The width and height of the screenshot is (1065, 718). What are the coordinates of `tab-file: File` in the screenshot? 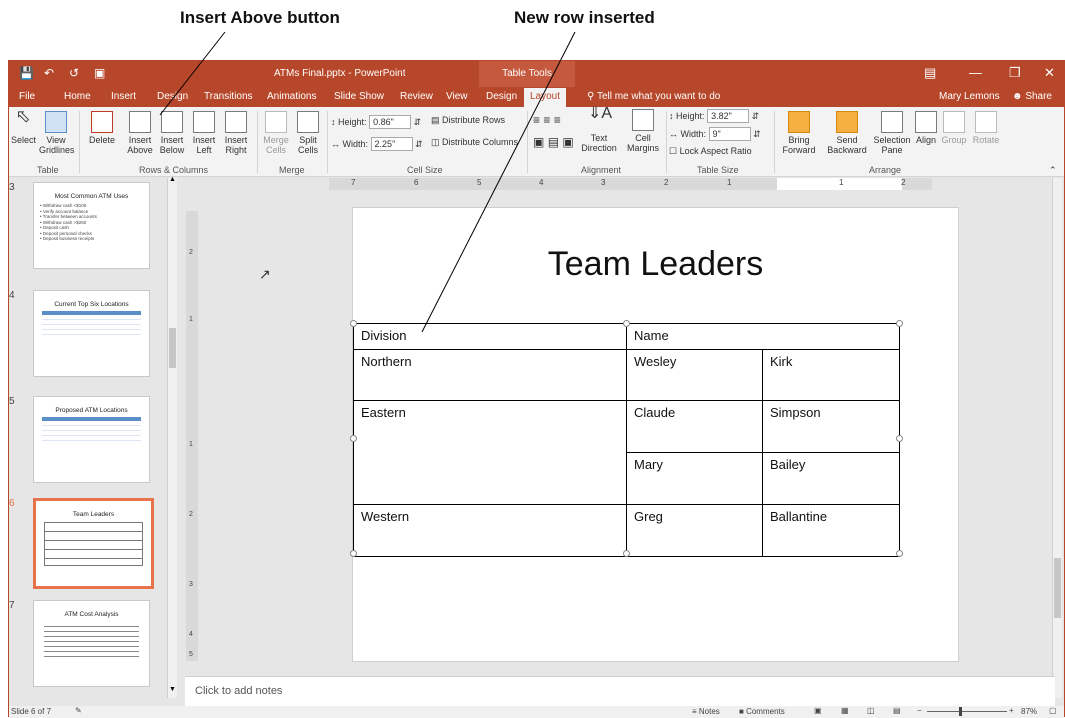 It's located at (27, 96).